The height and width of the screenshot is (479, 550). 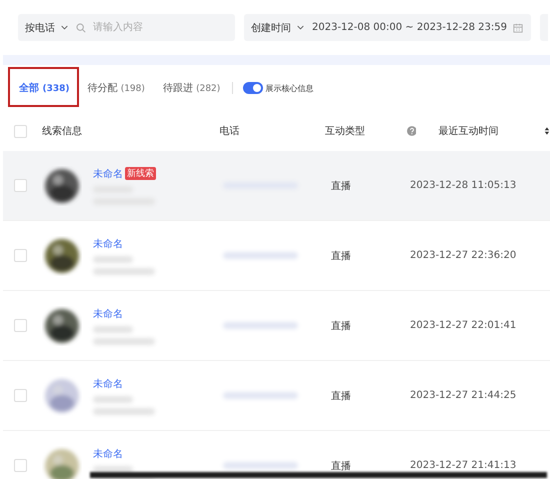 I want to click on search-icon, so click(x=81, y=27).